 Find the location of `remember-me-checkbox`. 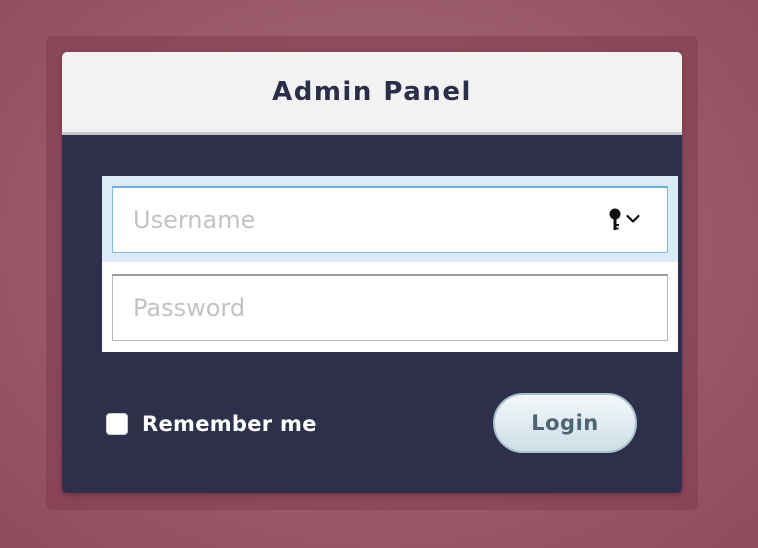

remember-me-checkbox is located at coordinates (117, 424).